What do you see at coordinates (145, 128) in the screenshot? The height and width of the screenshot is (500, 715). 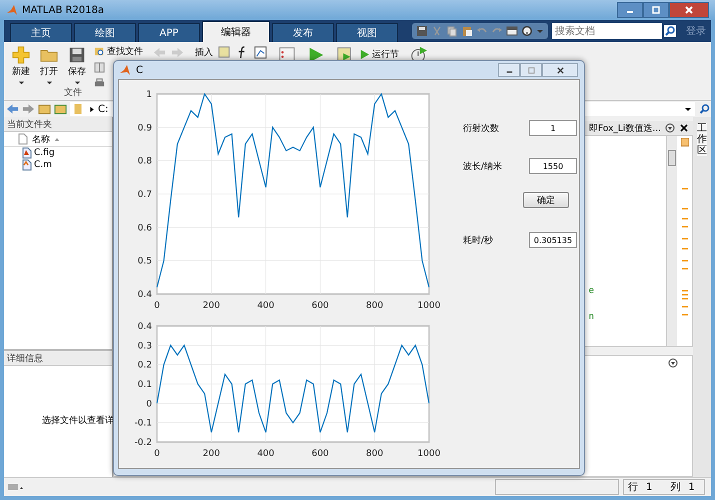 I see `y-tick-label: 0.9` at bounding box center [145, 128].